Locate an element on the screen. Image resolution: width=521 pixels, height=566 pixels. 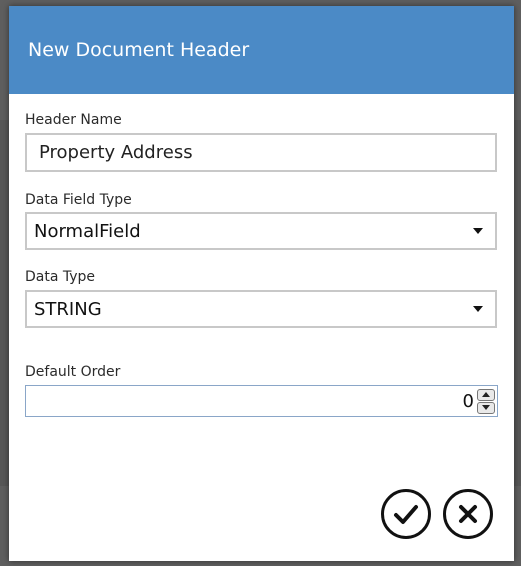
header-name-label: Header Name is located at coordinates (73, 120).